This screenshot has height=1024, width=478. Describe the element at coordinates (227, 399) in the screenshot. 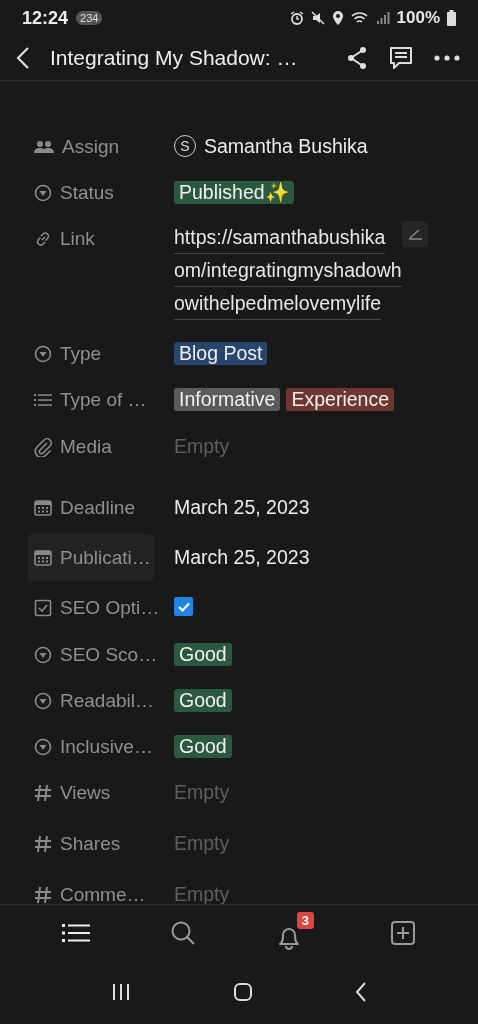

I see `tag: Informative` at that location.